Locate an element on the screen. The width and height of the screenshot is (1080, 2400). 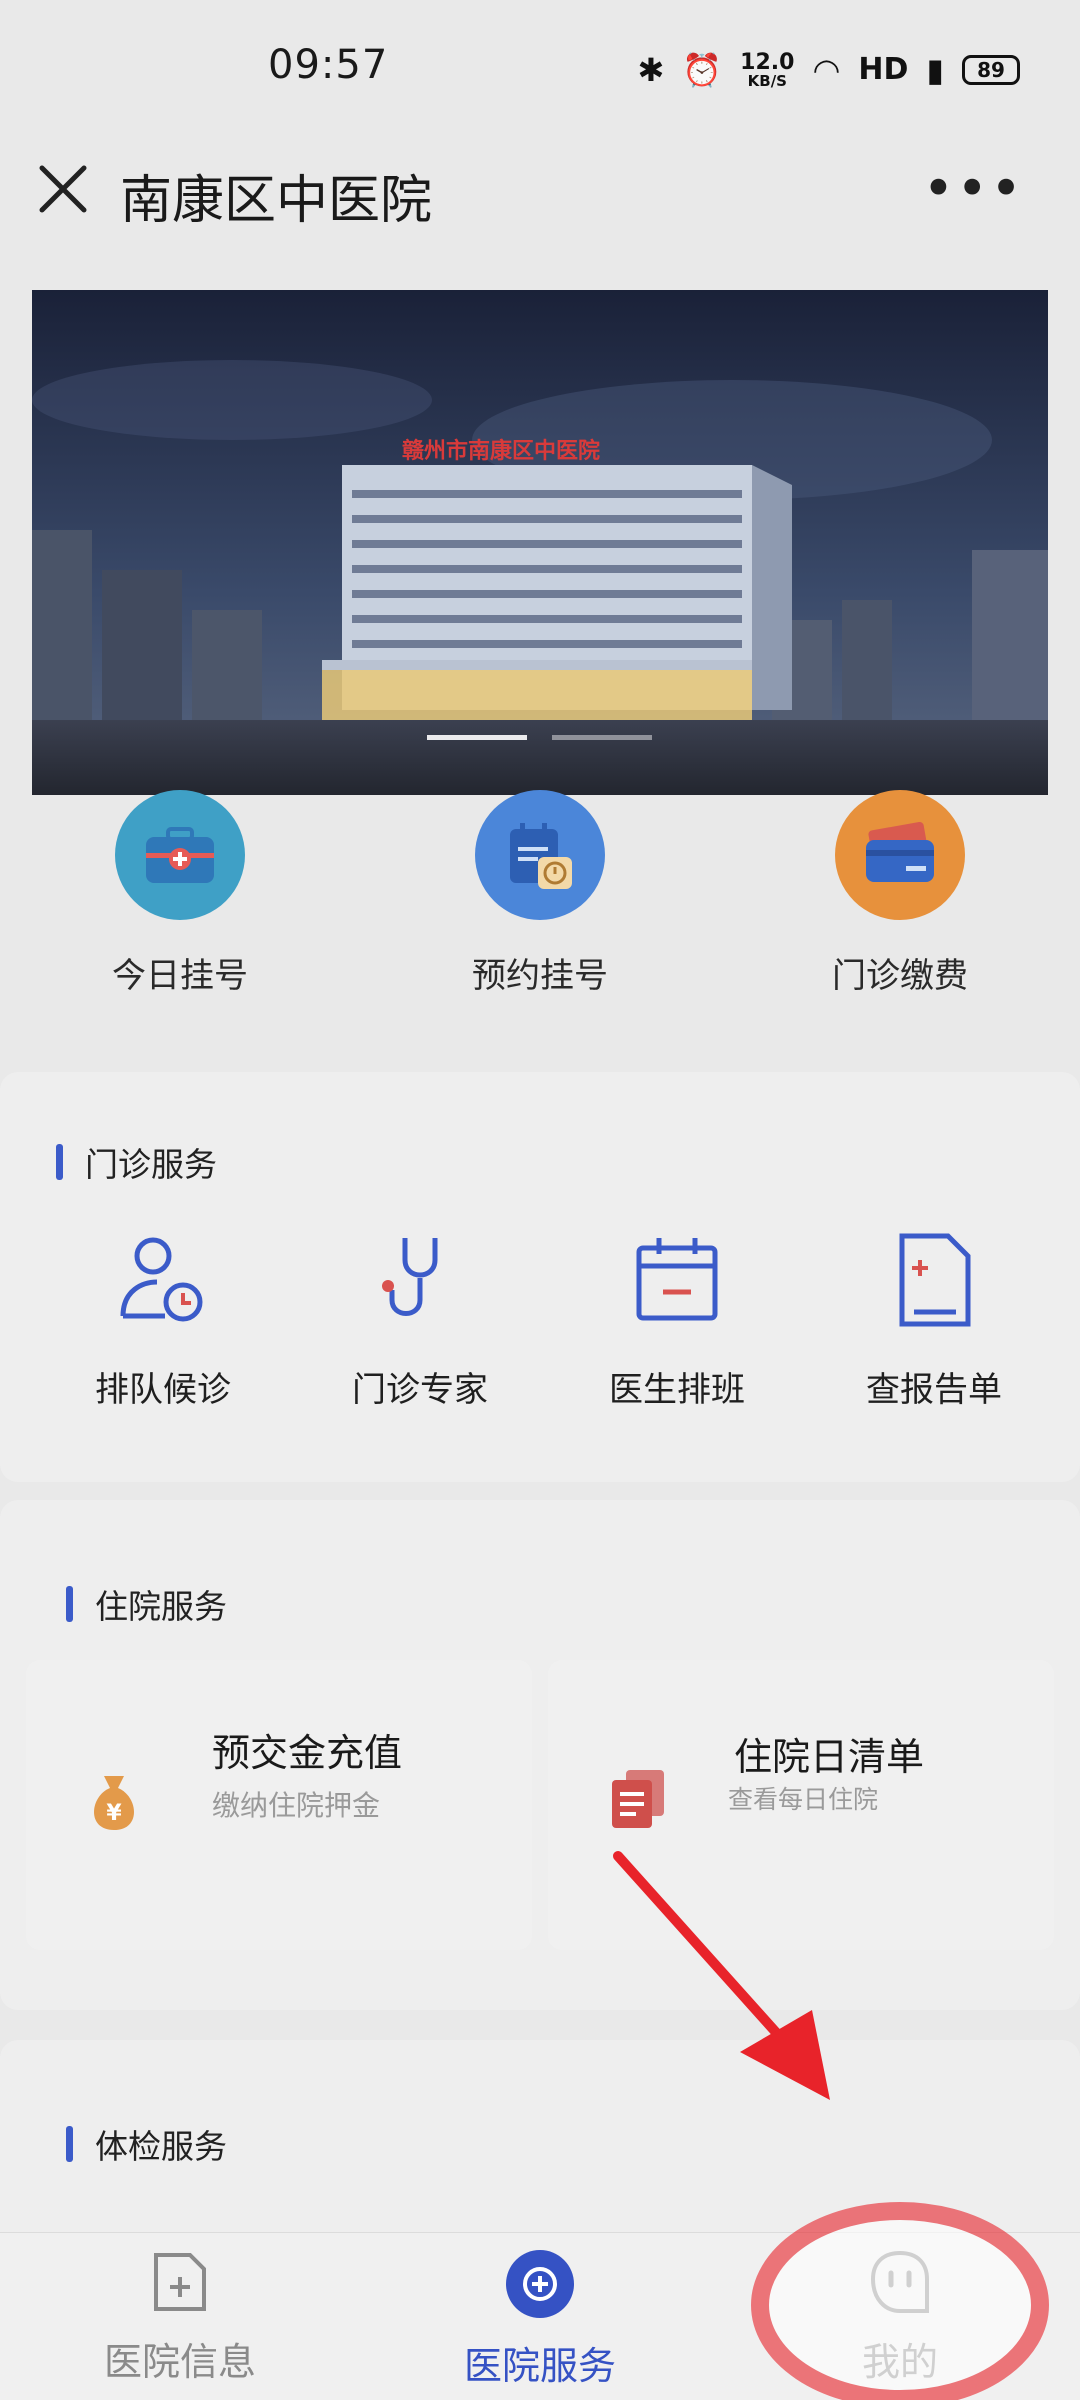
service-label: 排队候诊 is located at coordinates (163, 1390).